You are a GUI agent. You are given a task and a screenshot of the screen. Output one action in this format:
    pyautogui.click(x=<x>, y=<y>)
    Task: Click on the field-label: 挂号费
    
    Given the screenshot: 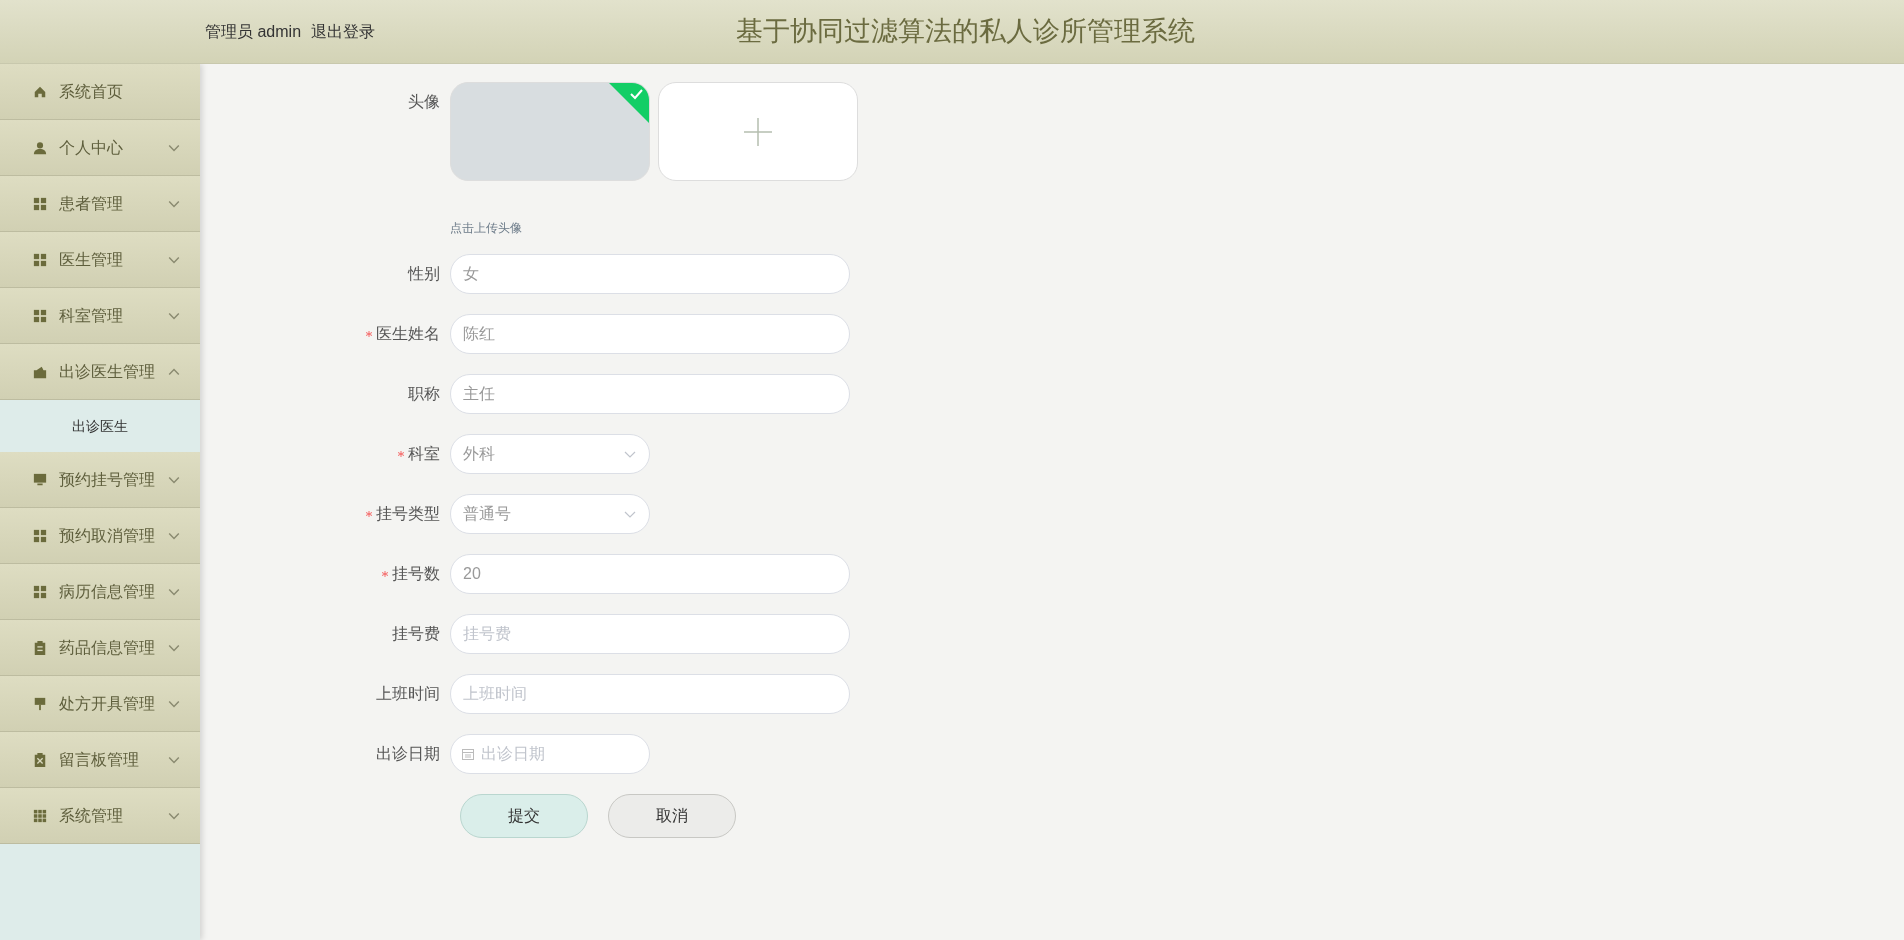 What is the action you would take?
    pyautogui.click(x=416, y=634)
    